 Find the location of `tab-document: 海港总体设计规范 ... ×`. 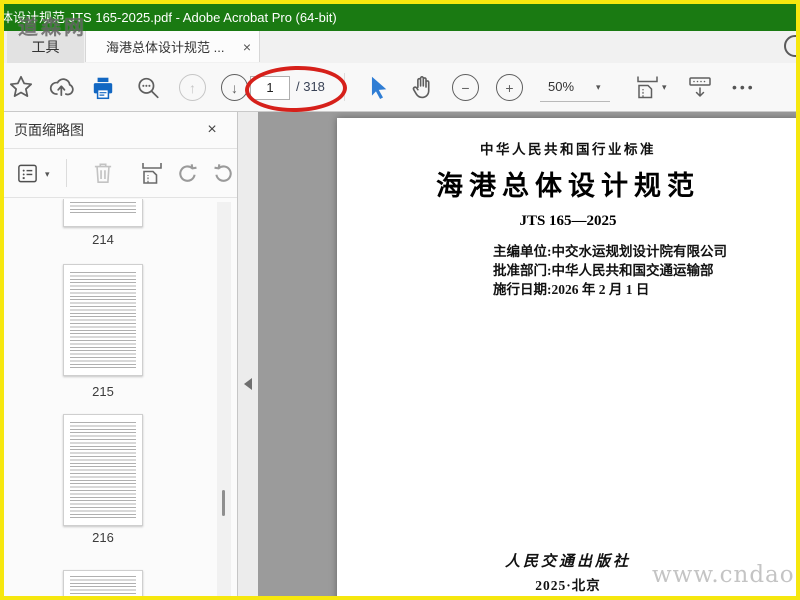

tab-document: 海港总体设计规范 ... × is located at coordinates (172, 46).